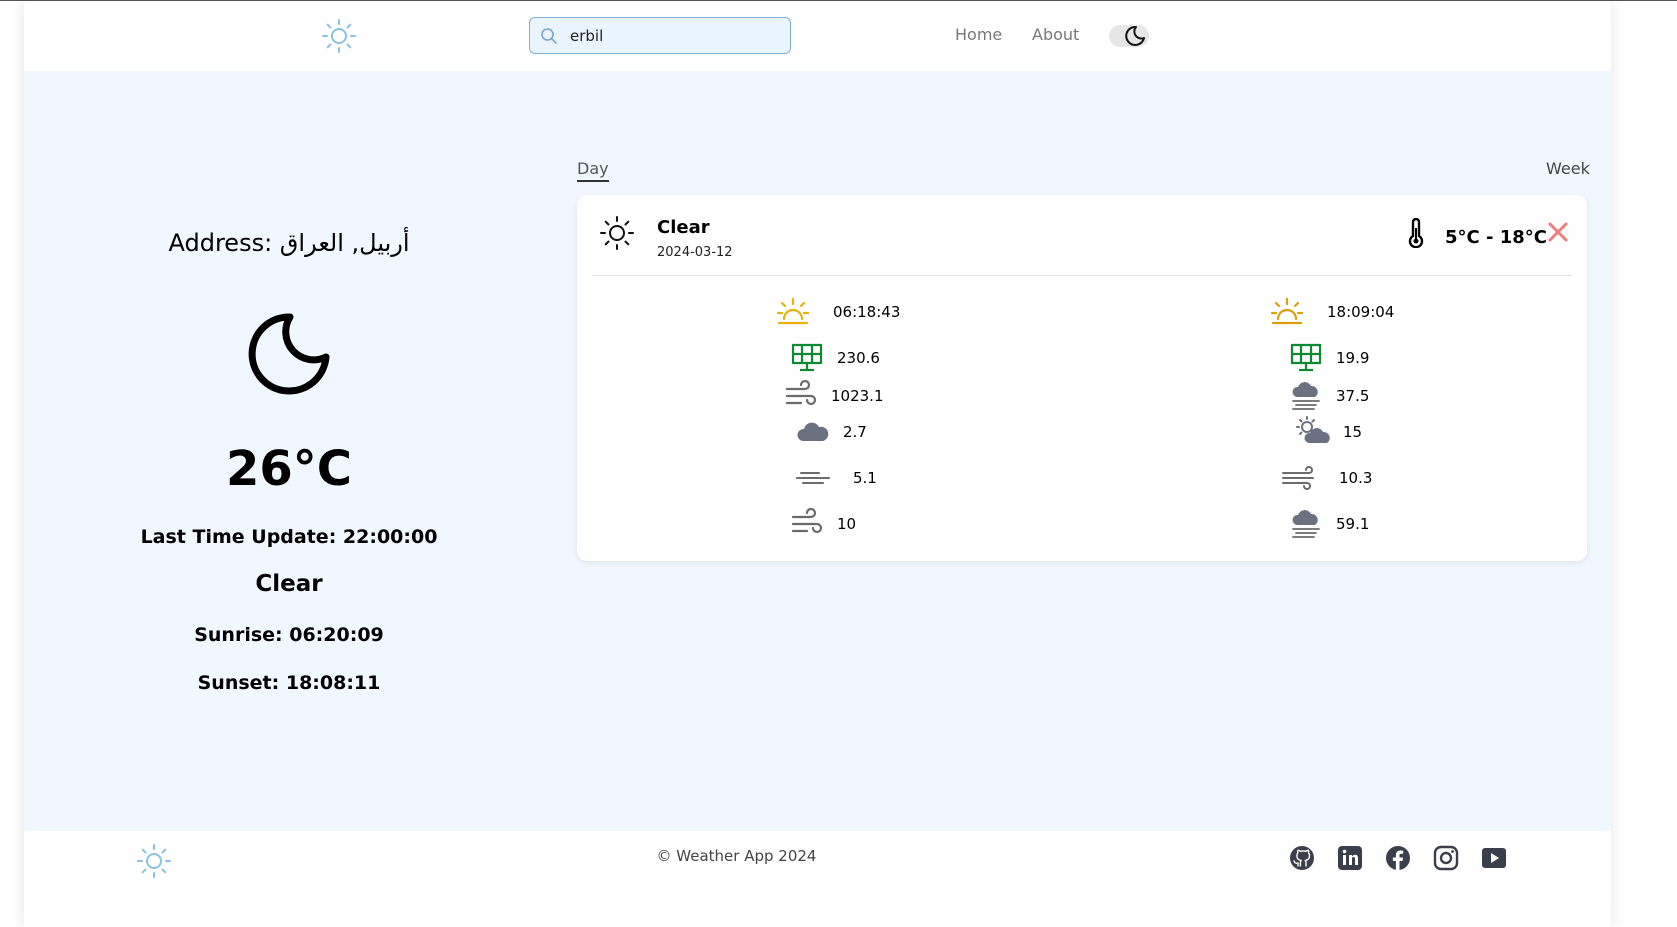  I want to click on sunset-icon, so click(1287, 311).